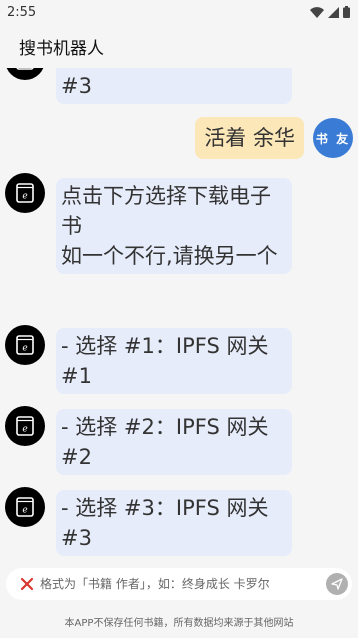 This screenshot has height=638, width=358. I want to click on status-bar: 2:55, so click(179, 12).